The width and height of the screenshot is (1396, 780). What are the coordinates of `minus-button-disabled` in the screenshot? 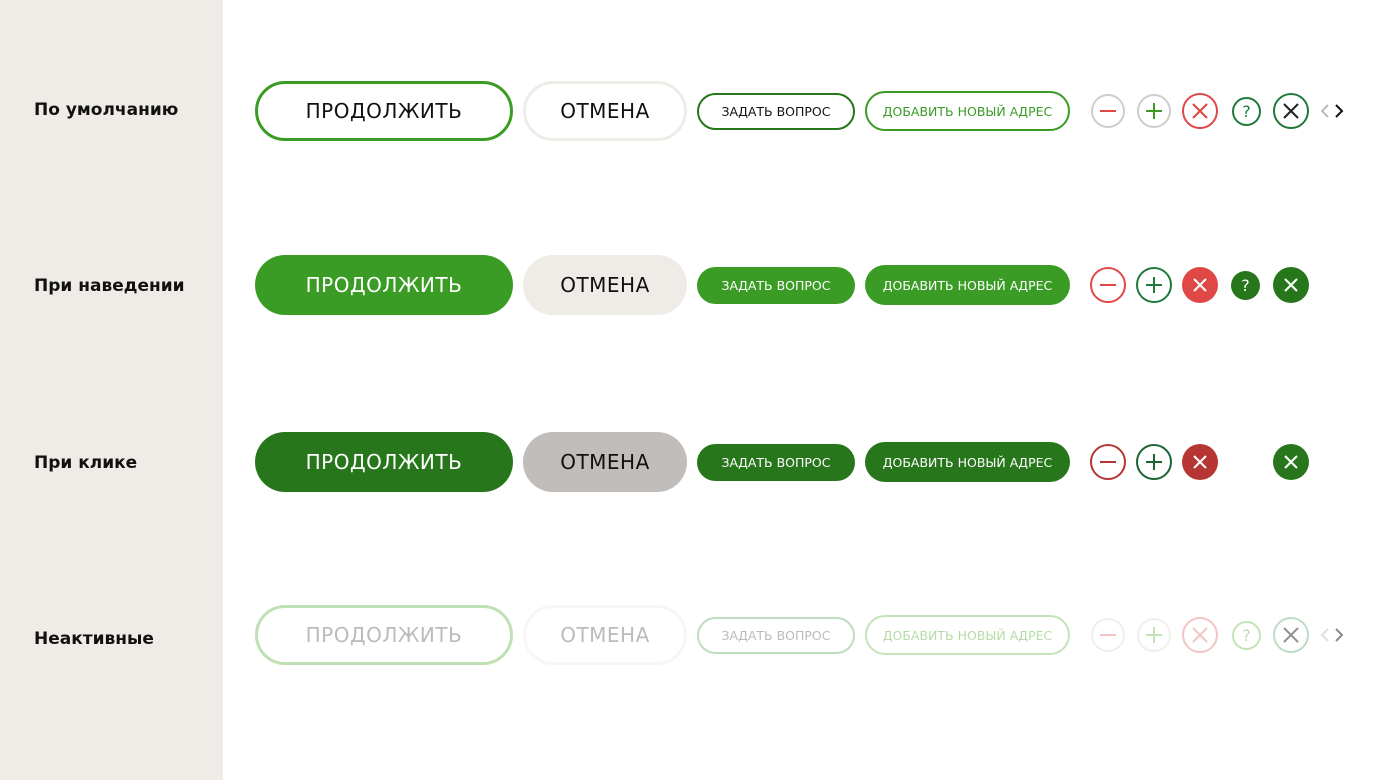 It's located at (1108, 635).